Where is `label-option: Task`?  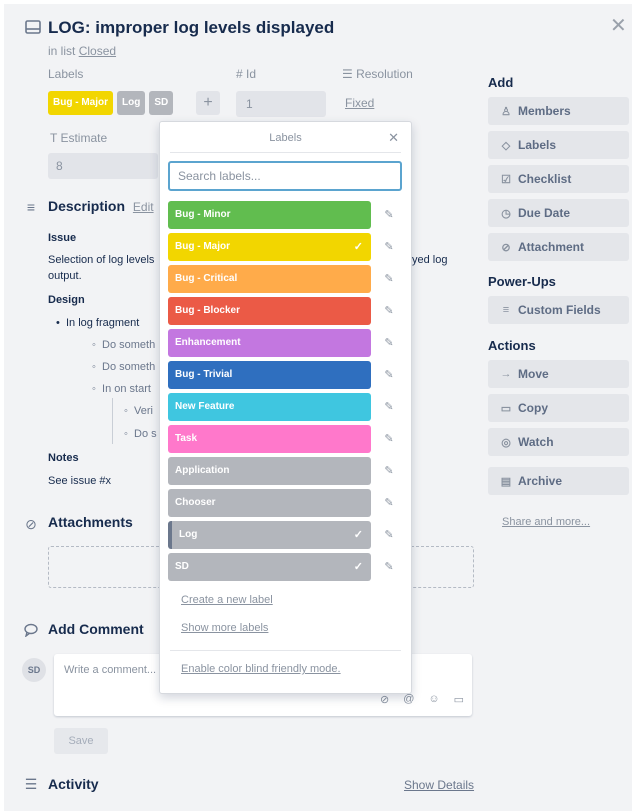 label-option: Task is located at coordinates (269, 439).